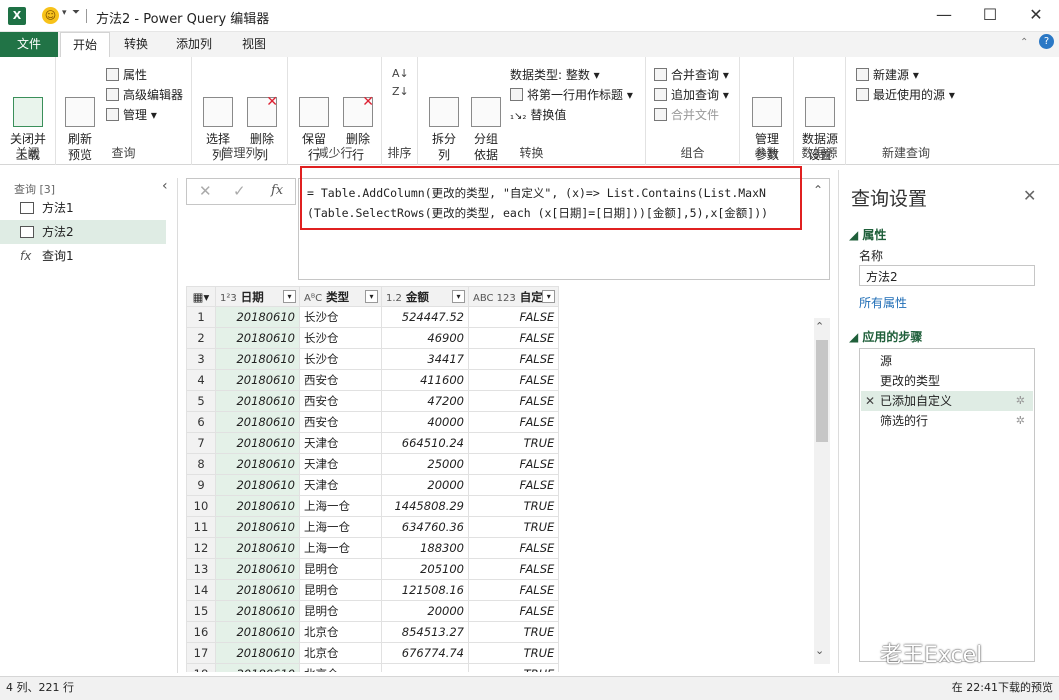  Describe the element at coordinates (80, 122) in the screenshot. I see `refresh-preview-button: 刷新 预览` at that location.